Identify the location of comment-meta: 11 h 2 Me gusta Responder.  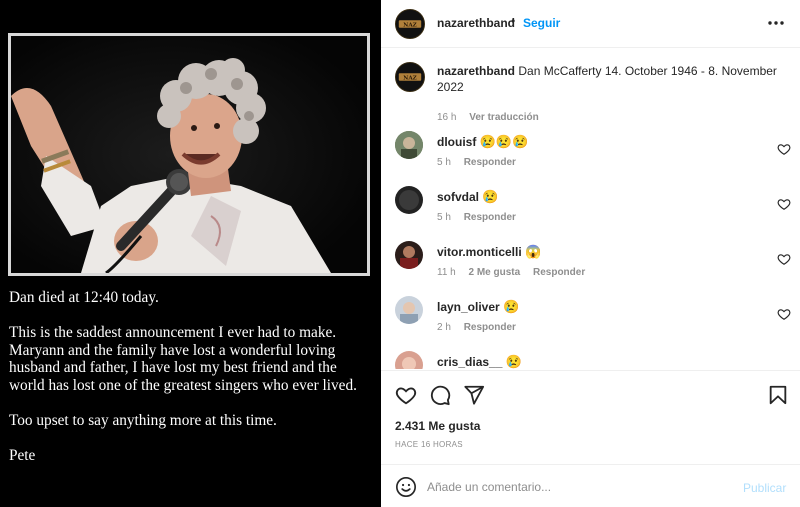
(516, 272).